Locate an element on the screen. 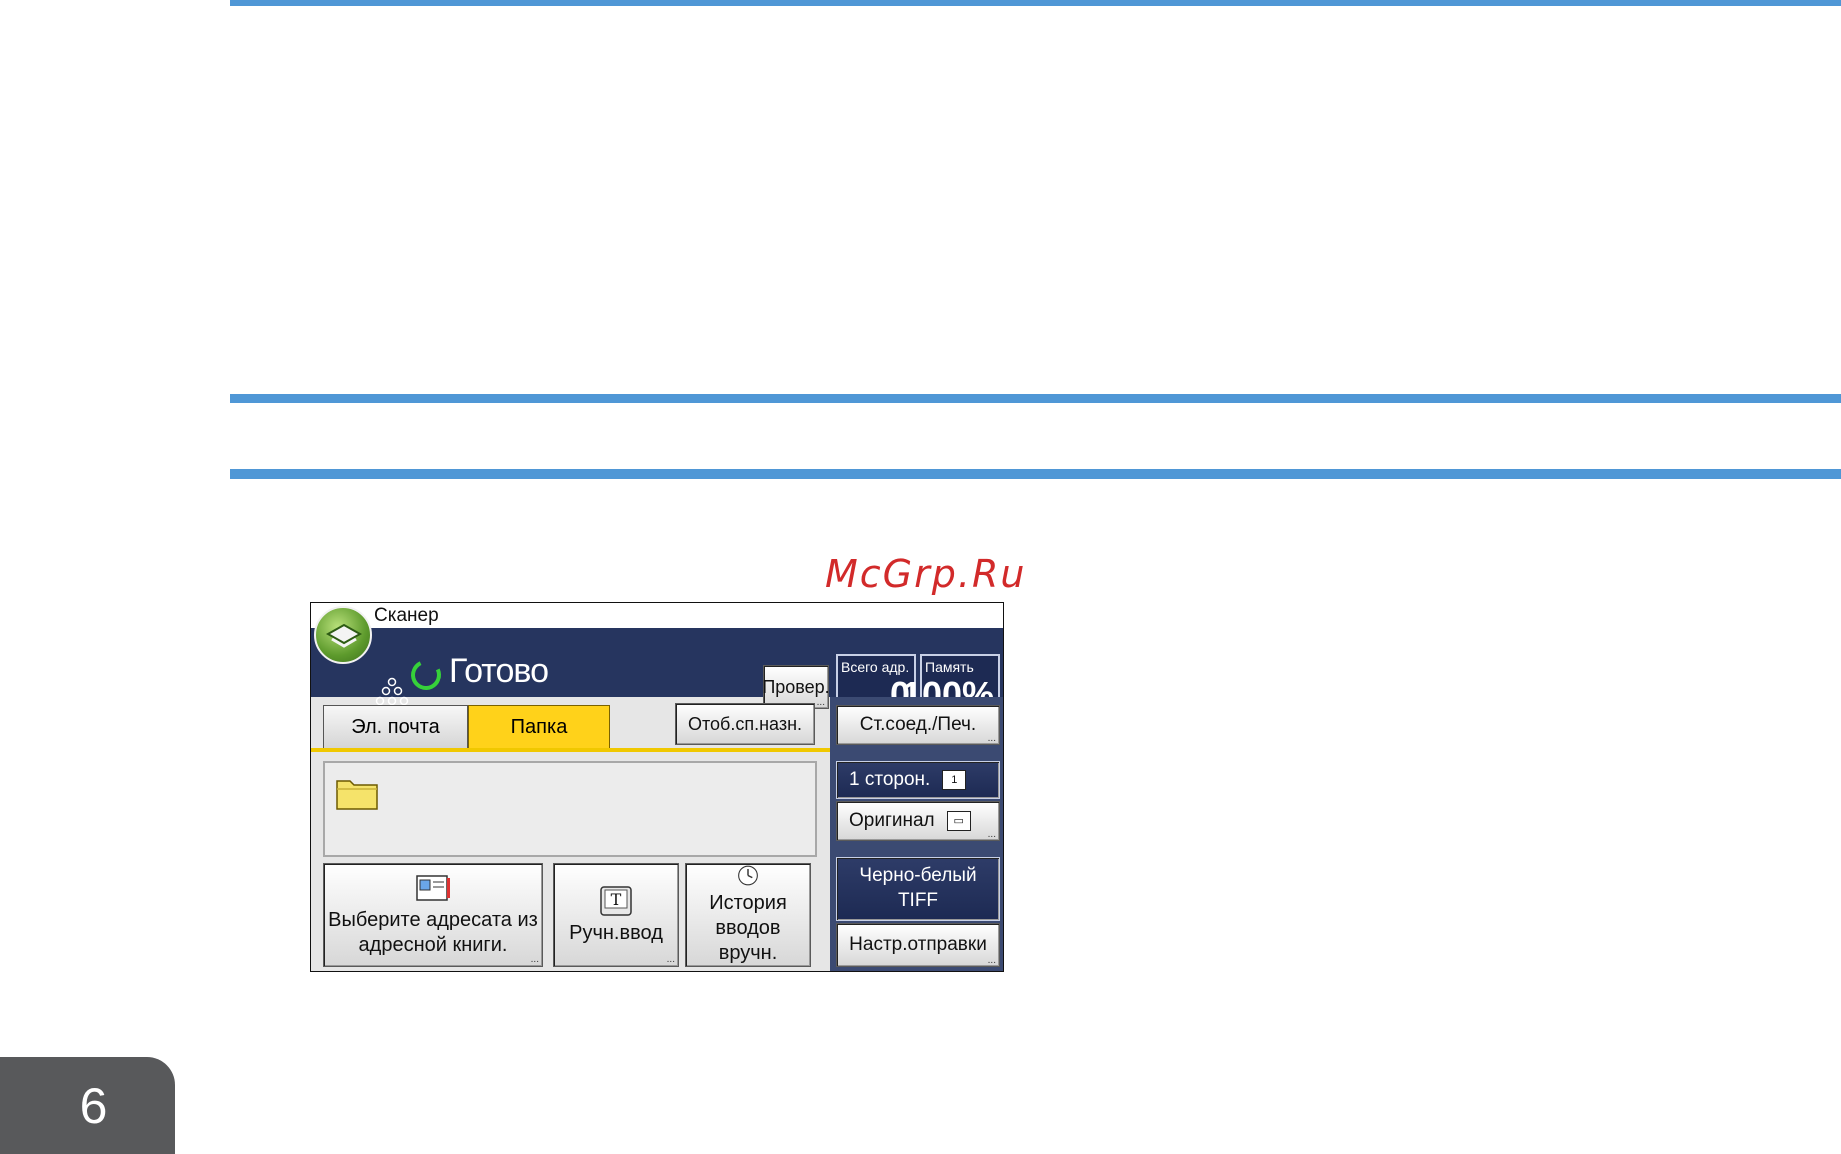  tab-label: Папка is located at coordinates (539, 726).